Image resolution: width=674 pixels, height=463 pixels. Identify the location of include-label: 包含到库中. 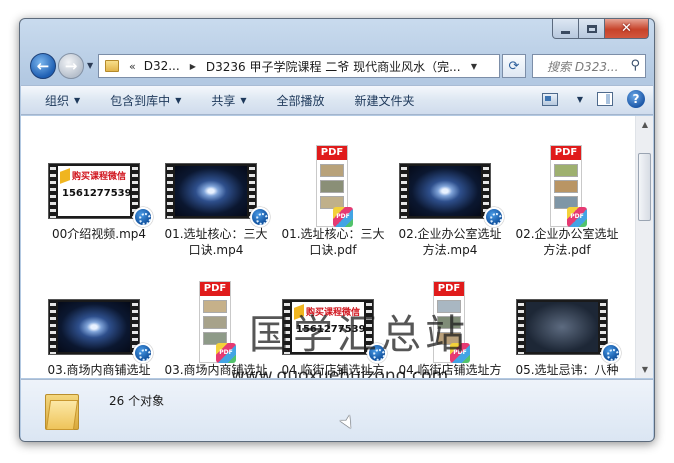
(140, 100).